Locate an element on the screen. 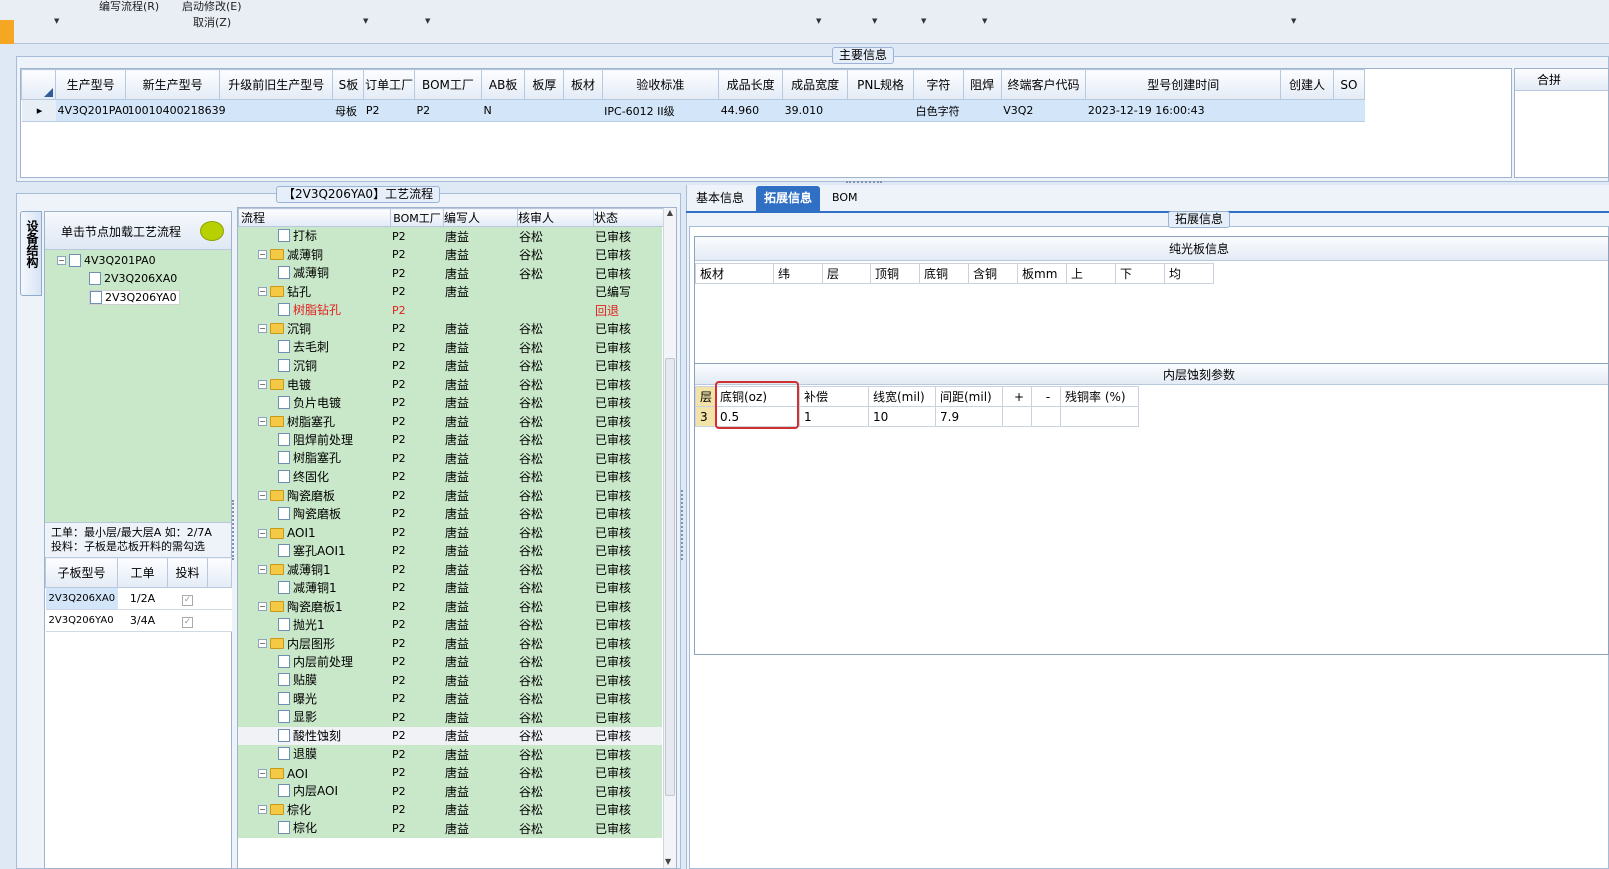  flow-row: − 减薄铜1 P2 唐益 谷松 已审核 is located at coordinates (450, 569).